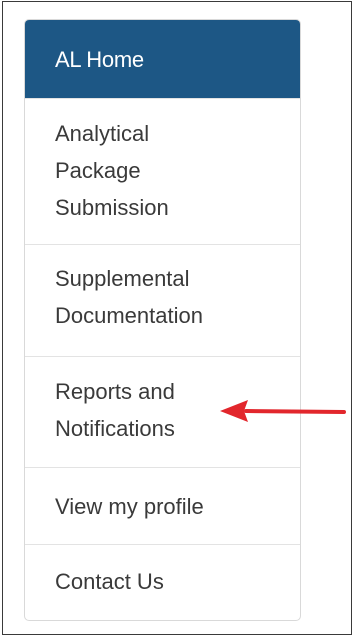 The image size is (356, 638). What do you see at coordinates (109, 581) in the screenshot?
I see `sidebar-item-label: Contact Us` at bounding box center [109, 581].